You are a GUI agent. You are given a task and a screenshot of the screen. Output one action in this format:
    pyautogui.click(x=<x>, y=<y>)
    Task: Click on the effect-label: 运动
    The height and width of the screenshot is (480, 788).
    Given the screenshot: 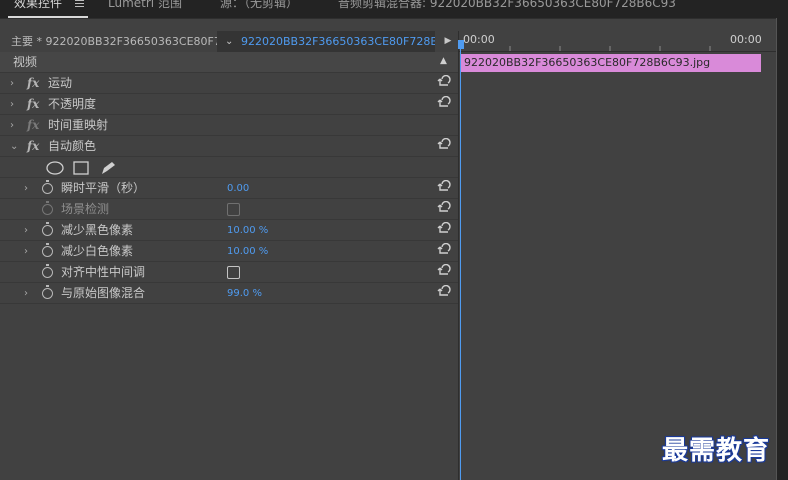 What is the action you would take?
    pyautogui.click(x=60, y=83)
    